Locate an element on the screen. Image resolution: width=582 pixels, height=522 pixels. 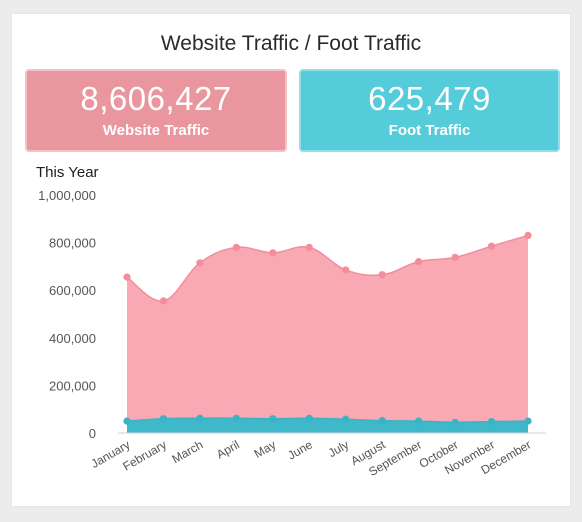
y-tick-label: 600,000 is located at coordinates (72, 290).